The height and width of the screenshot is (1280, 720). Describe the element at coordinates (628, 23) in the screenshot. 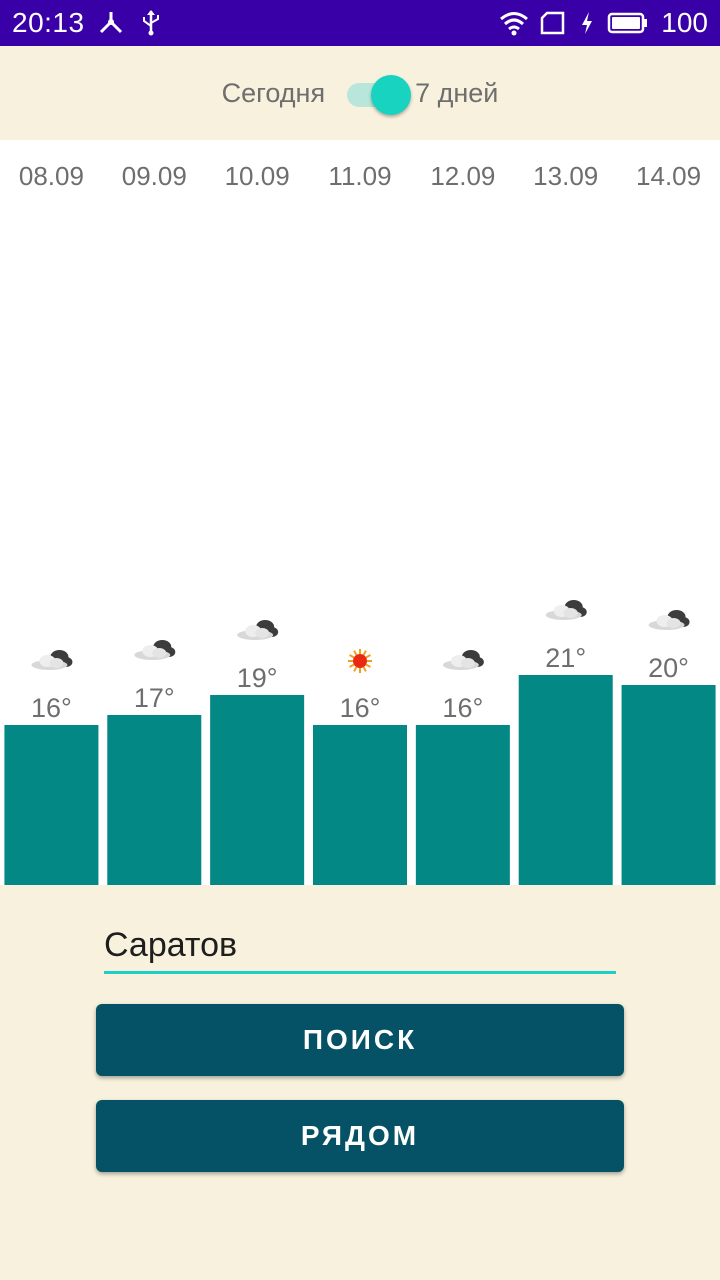

I see `battery-icon` at that location.